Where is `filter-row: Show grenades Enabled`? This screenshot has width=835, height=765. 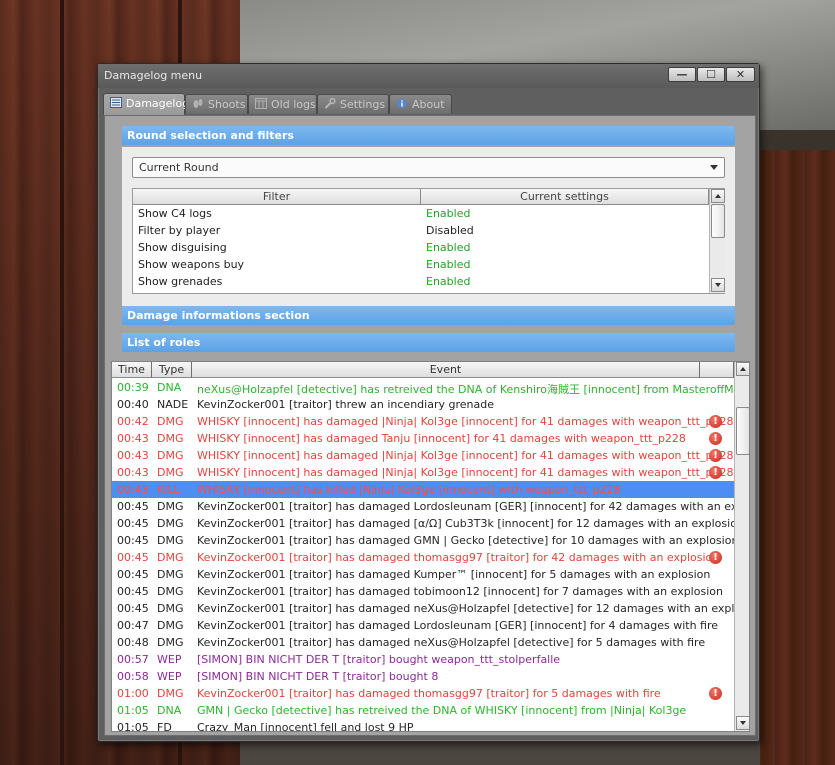
filter-row: Show grenades Enabled is located at coordinates (421, 281).